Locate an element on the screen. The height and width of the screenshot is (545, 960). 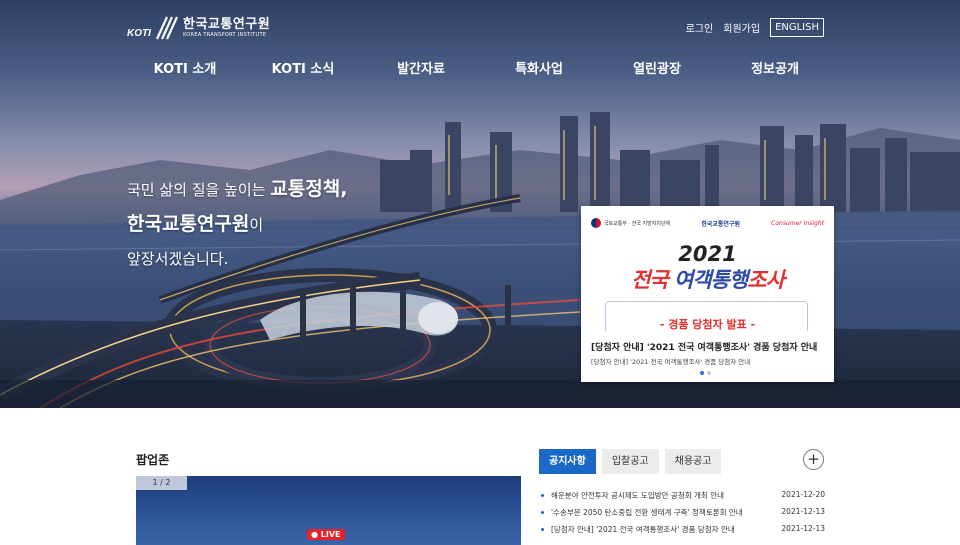
signup-link: 회원가입 is located at coordinates (741, 27).